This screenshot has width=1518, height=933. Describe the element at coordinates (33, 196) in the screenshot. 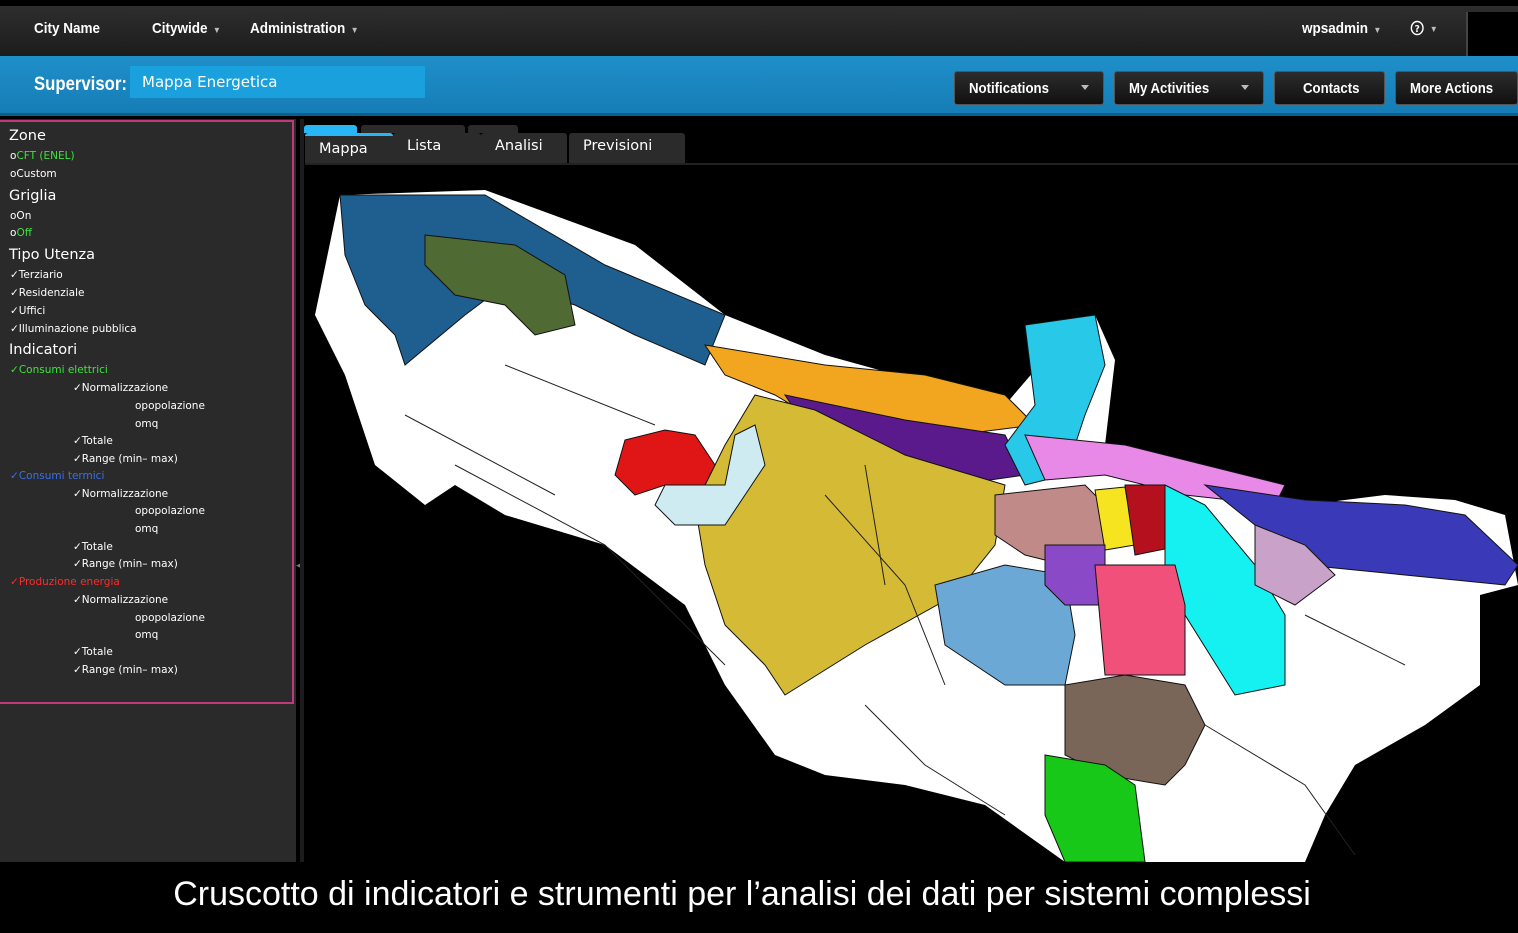

I see `griglia-heading: Griglia` at that location.